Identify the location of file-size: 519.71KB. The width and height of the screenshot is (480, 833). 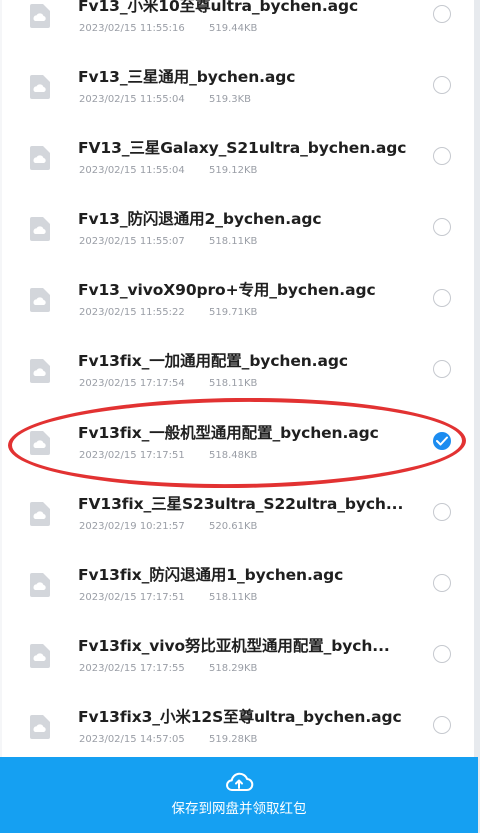
(233, 312).